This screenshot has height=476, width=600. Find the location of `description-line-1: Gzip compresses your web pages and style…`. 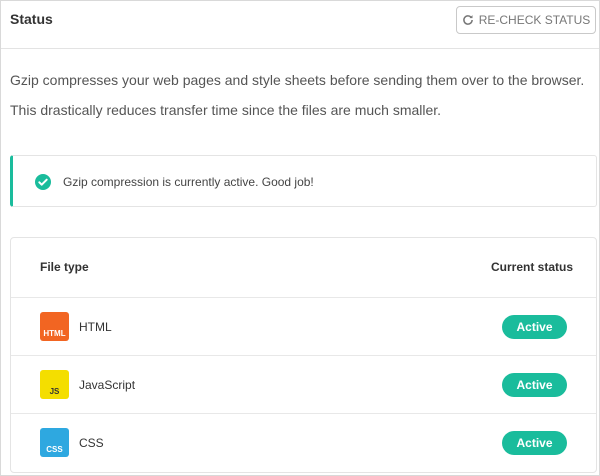

description-line-1: Gzip compresses your web pages and style… is located at coordinates (297, 80).